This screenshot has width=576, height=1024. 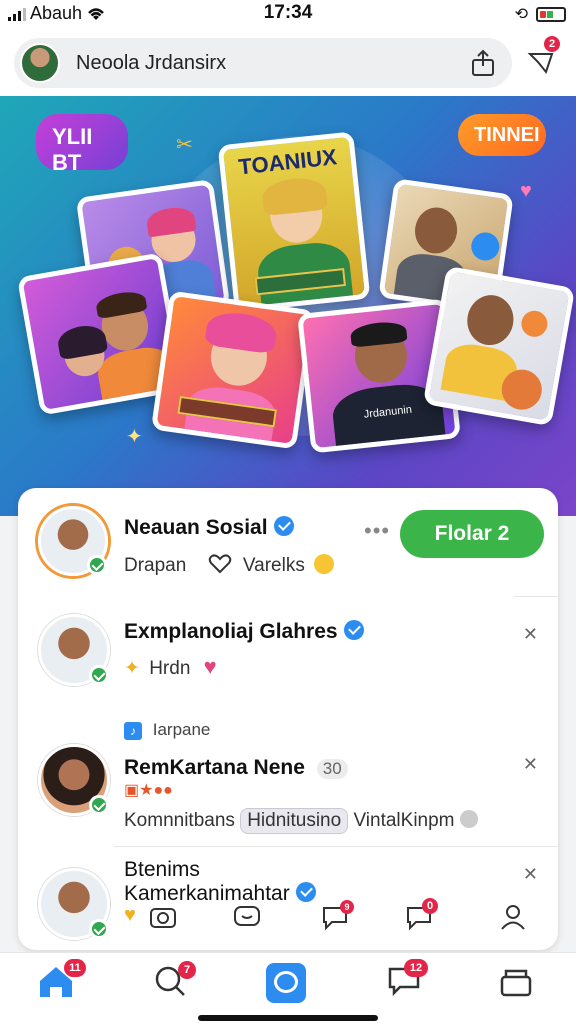 What do you see at coordinates (82, 144) in the screenshot?
I see `speech-bubble-left: YLII BT` at bounding box center [82, 144].